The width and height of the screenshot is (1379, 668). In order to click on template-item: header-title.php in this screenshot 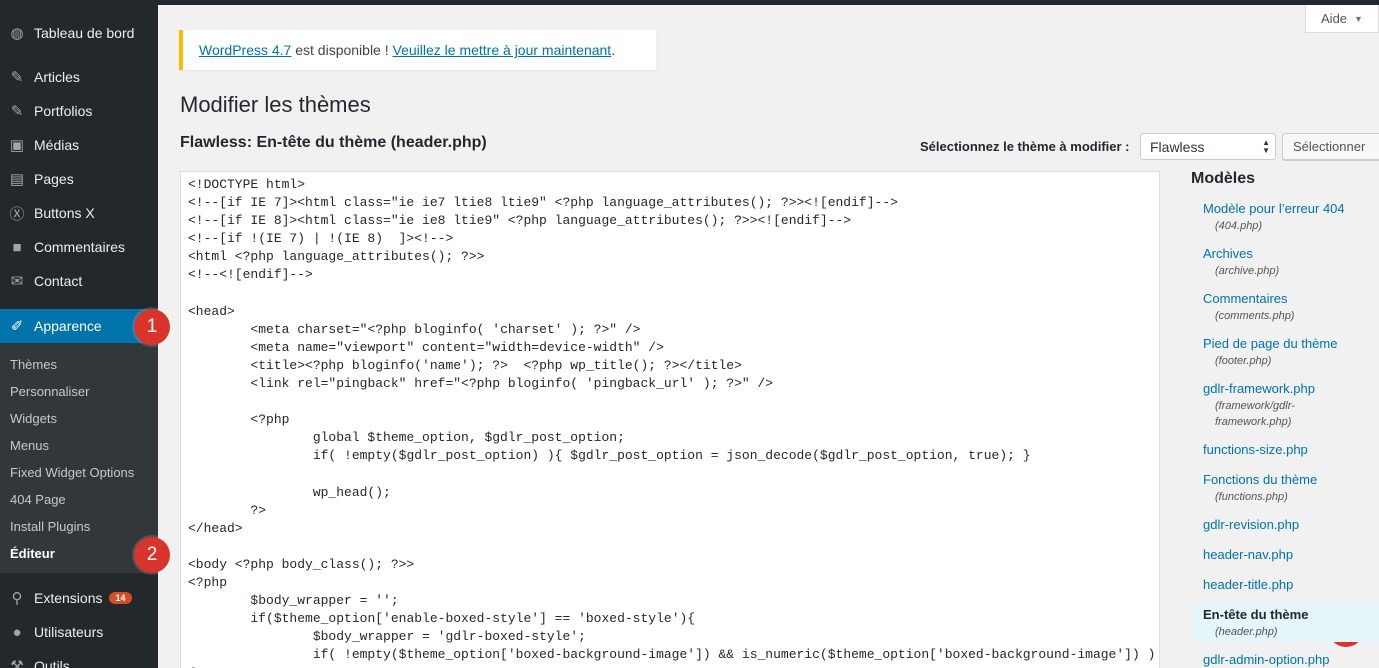, I will do `click(1285, 585)`.